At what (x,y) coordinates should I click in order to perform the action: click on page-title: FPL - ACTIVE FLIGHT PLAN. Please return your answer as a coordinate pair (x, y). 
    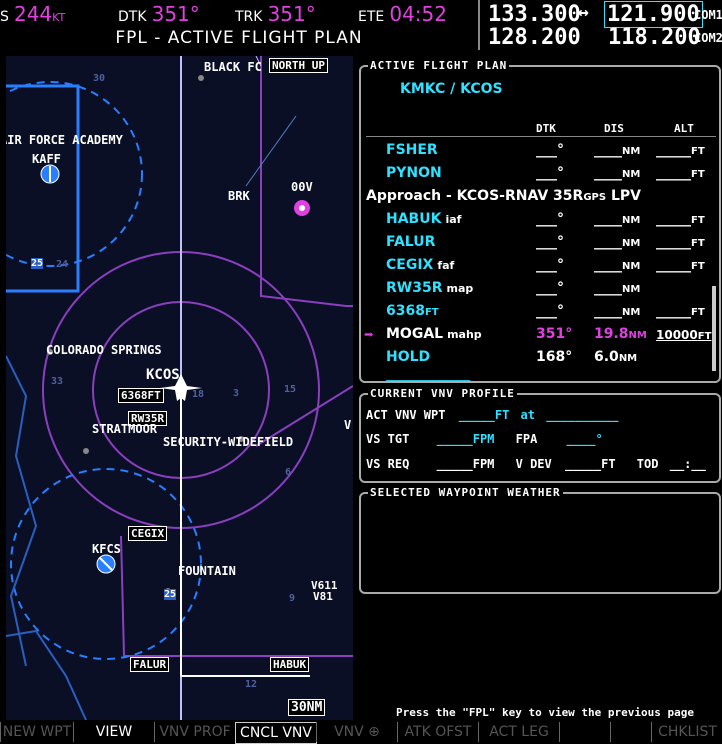
    Looking at the image, I should click on (239, 38).